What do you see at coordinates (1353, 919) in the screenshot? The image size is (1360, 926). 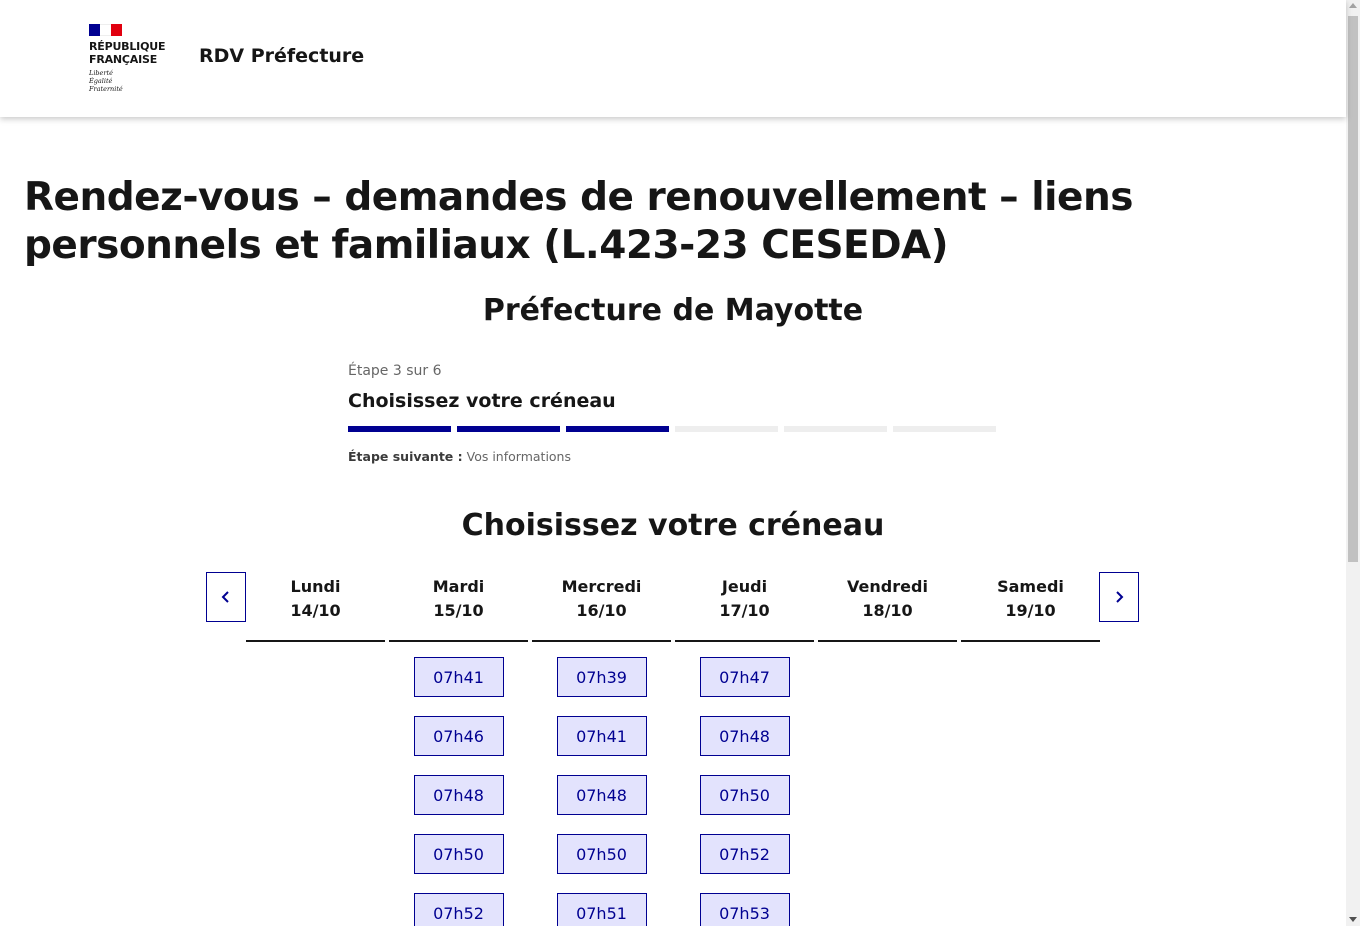 I see `scroll-down-arrow-icon` at bounding box center [1353, 919].